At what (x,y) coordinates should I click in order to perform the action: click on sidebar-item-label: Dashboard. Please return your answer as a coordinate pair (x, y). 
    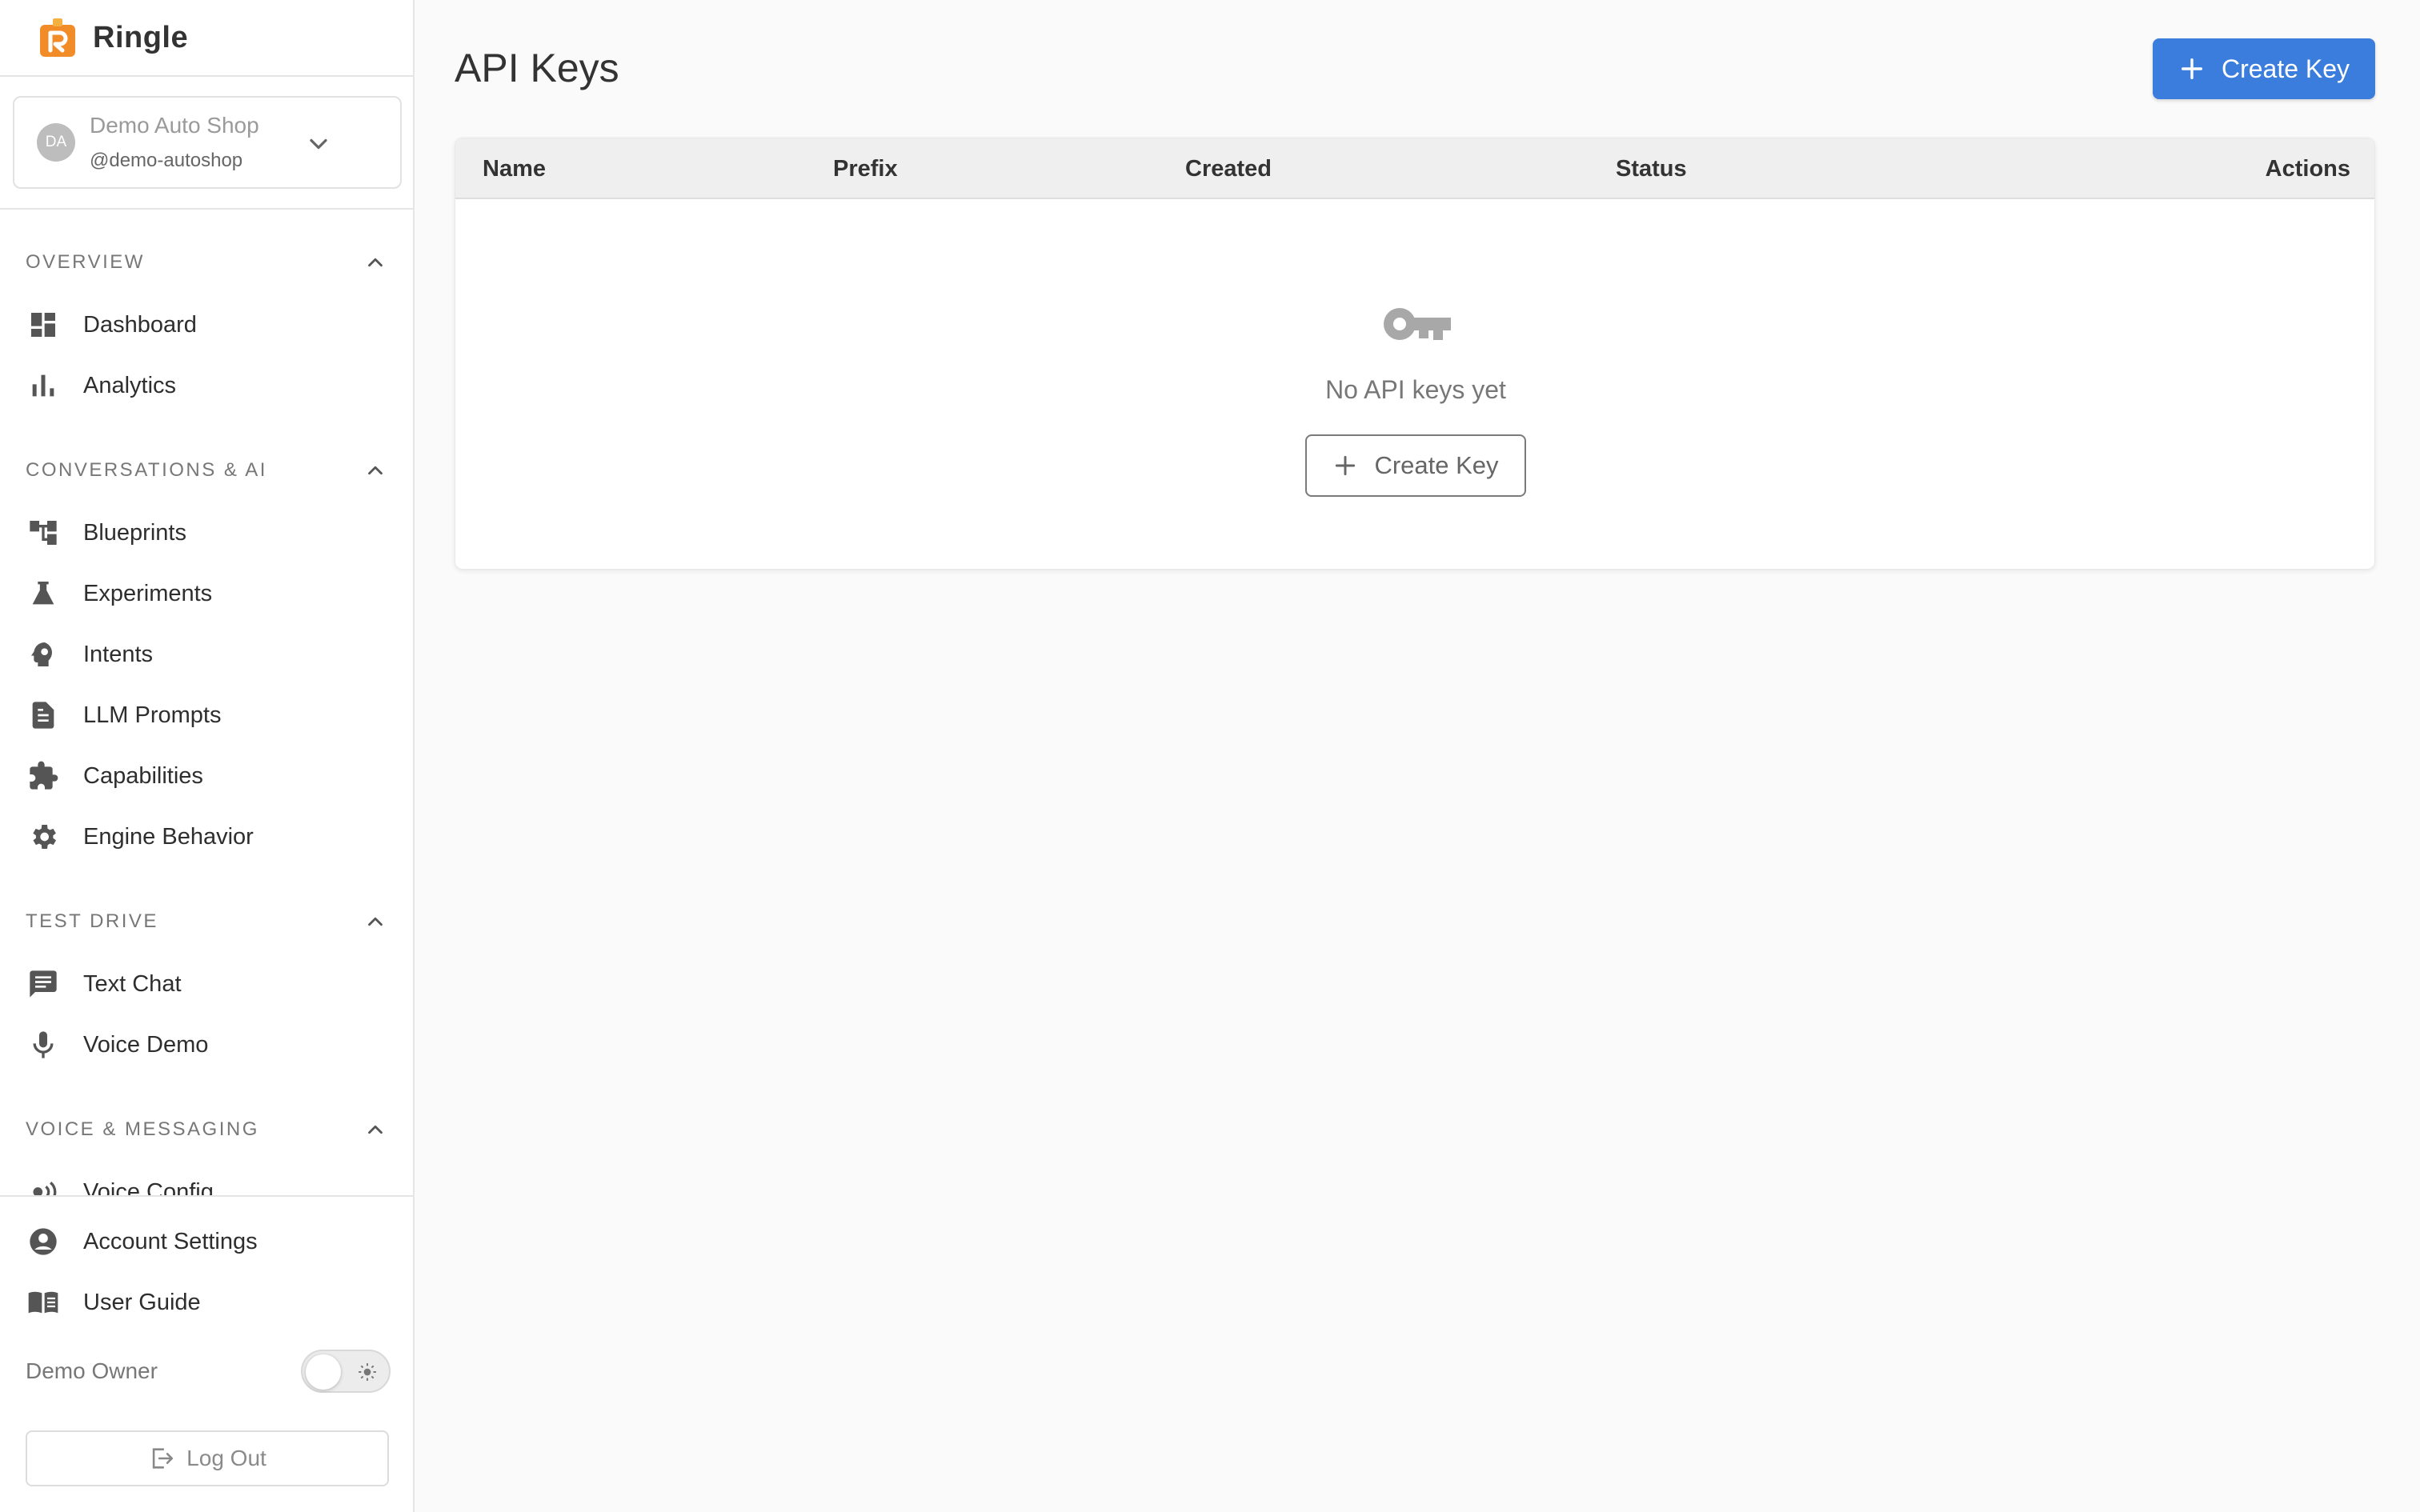
    Looking at the image, I should click on (140, 324).